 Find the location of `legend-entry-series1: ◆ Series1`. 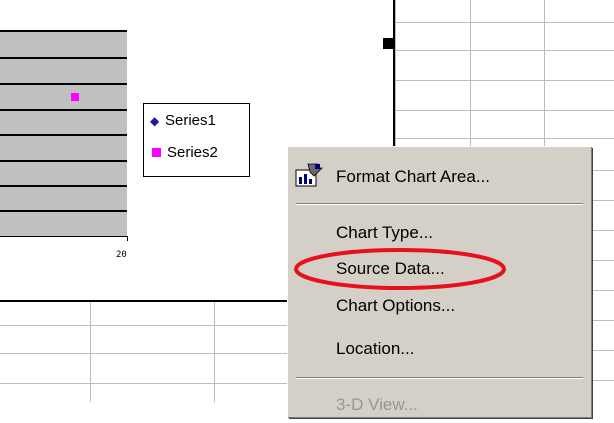

legend-entry-series1: ◆ Series1 is located at coordinates (183, 120).